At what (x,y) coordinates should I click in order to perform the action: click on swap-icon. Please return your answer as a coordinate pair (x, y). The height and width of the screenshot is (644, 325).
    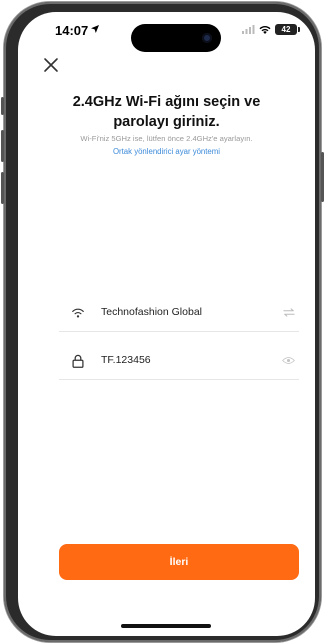
    Looking at the image, I should click on (289, 312).